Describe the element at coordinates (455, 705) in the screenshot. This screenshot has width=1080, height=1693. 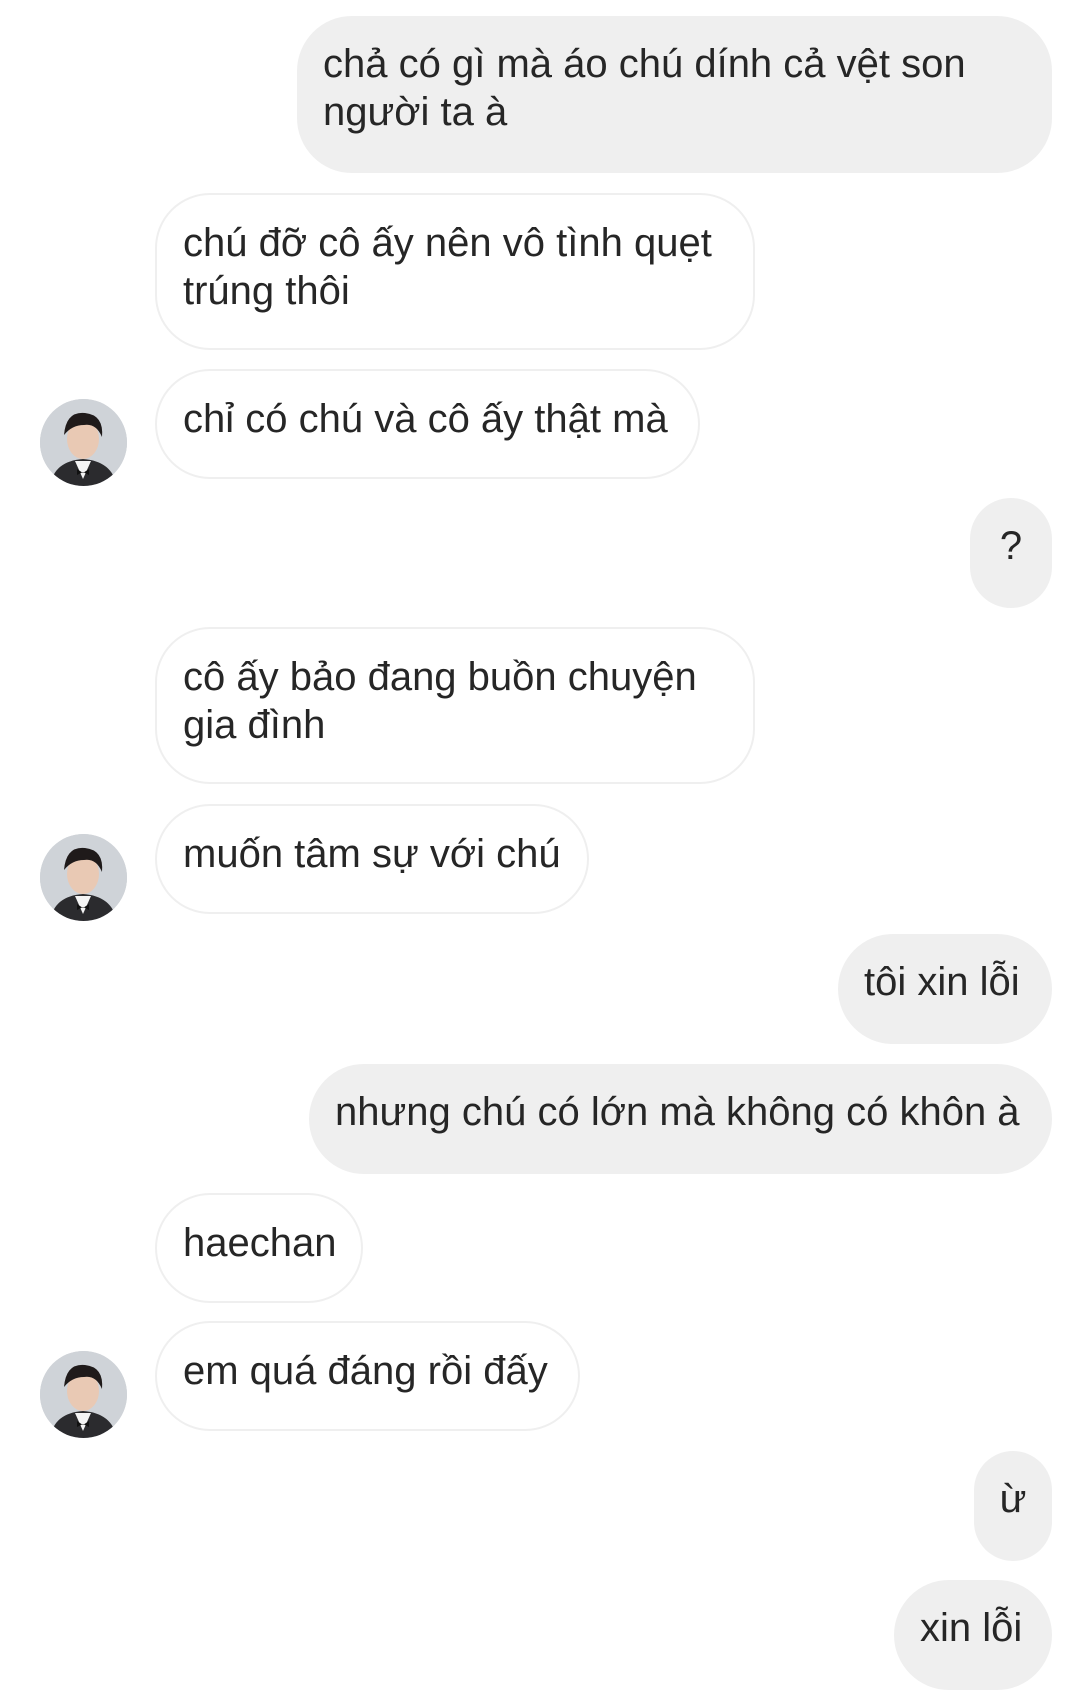
I see `message-bubble: cô ấy bảo đang buồn chuyện gia đình` at that location.